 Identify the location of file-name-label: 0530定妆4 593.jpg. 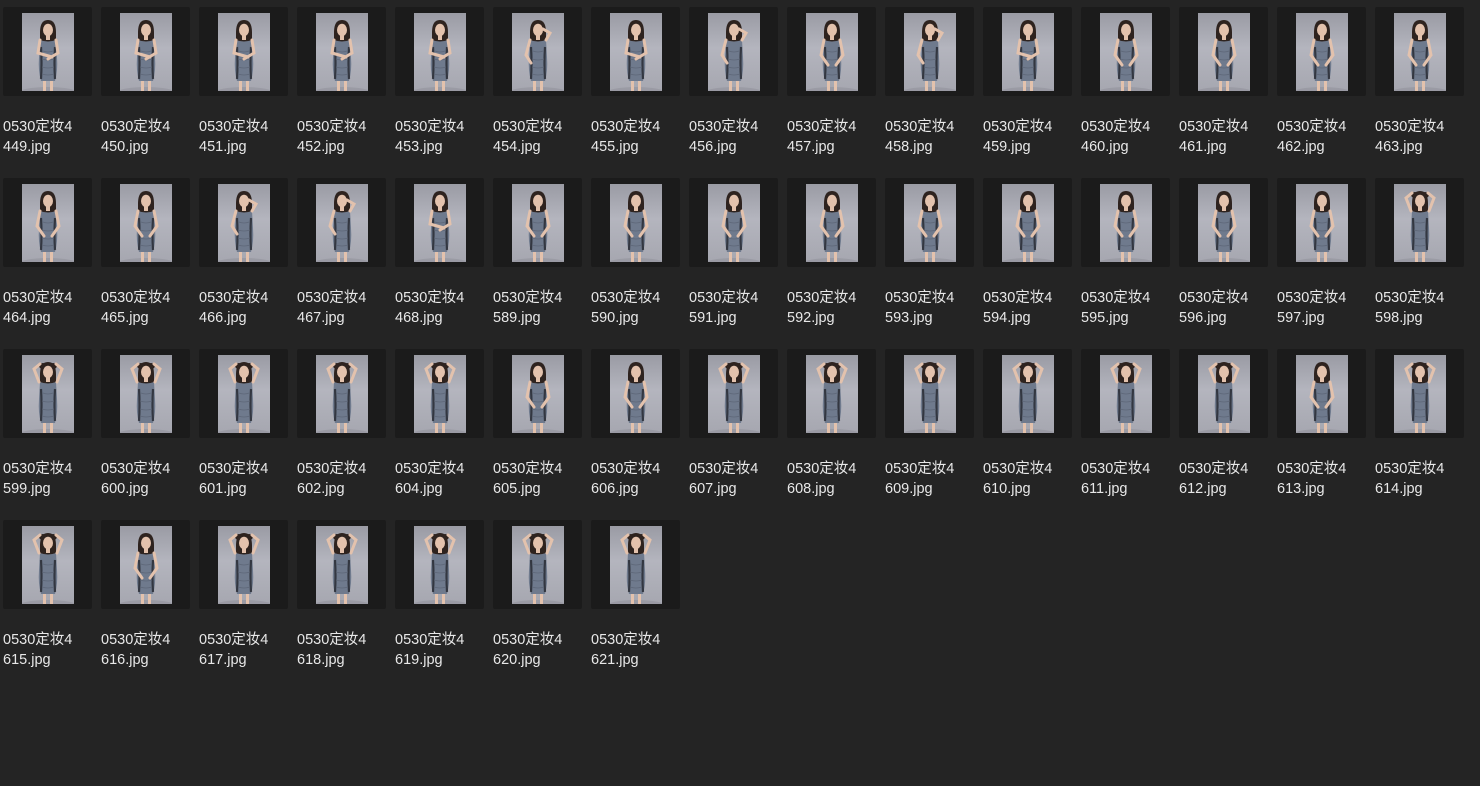
(931, 308).